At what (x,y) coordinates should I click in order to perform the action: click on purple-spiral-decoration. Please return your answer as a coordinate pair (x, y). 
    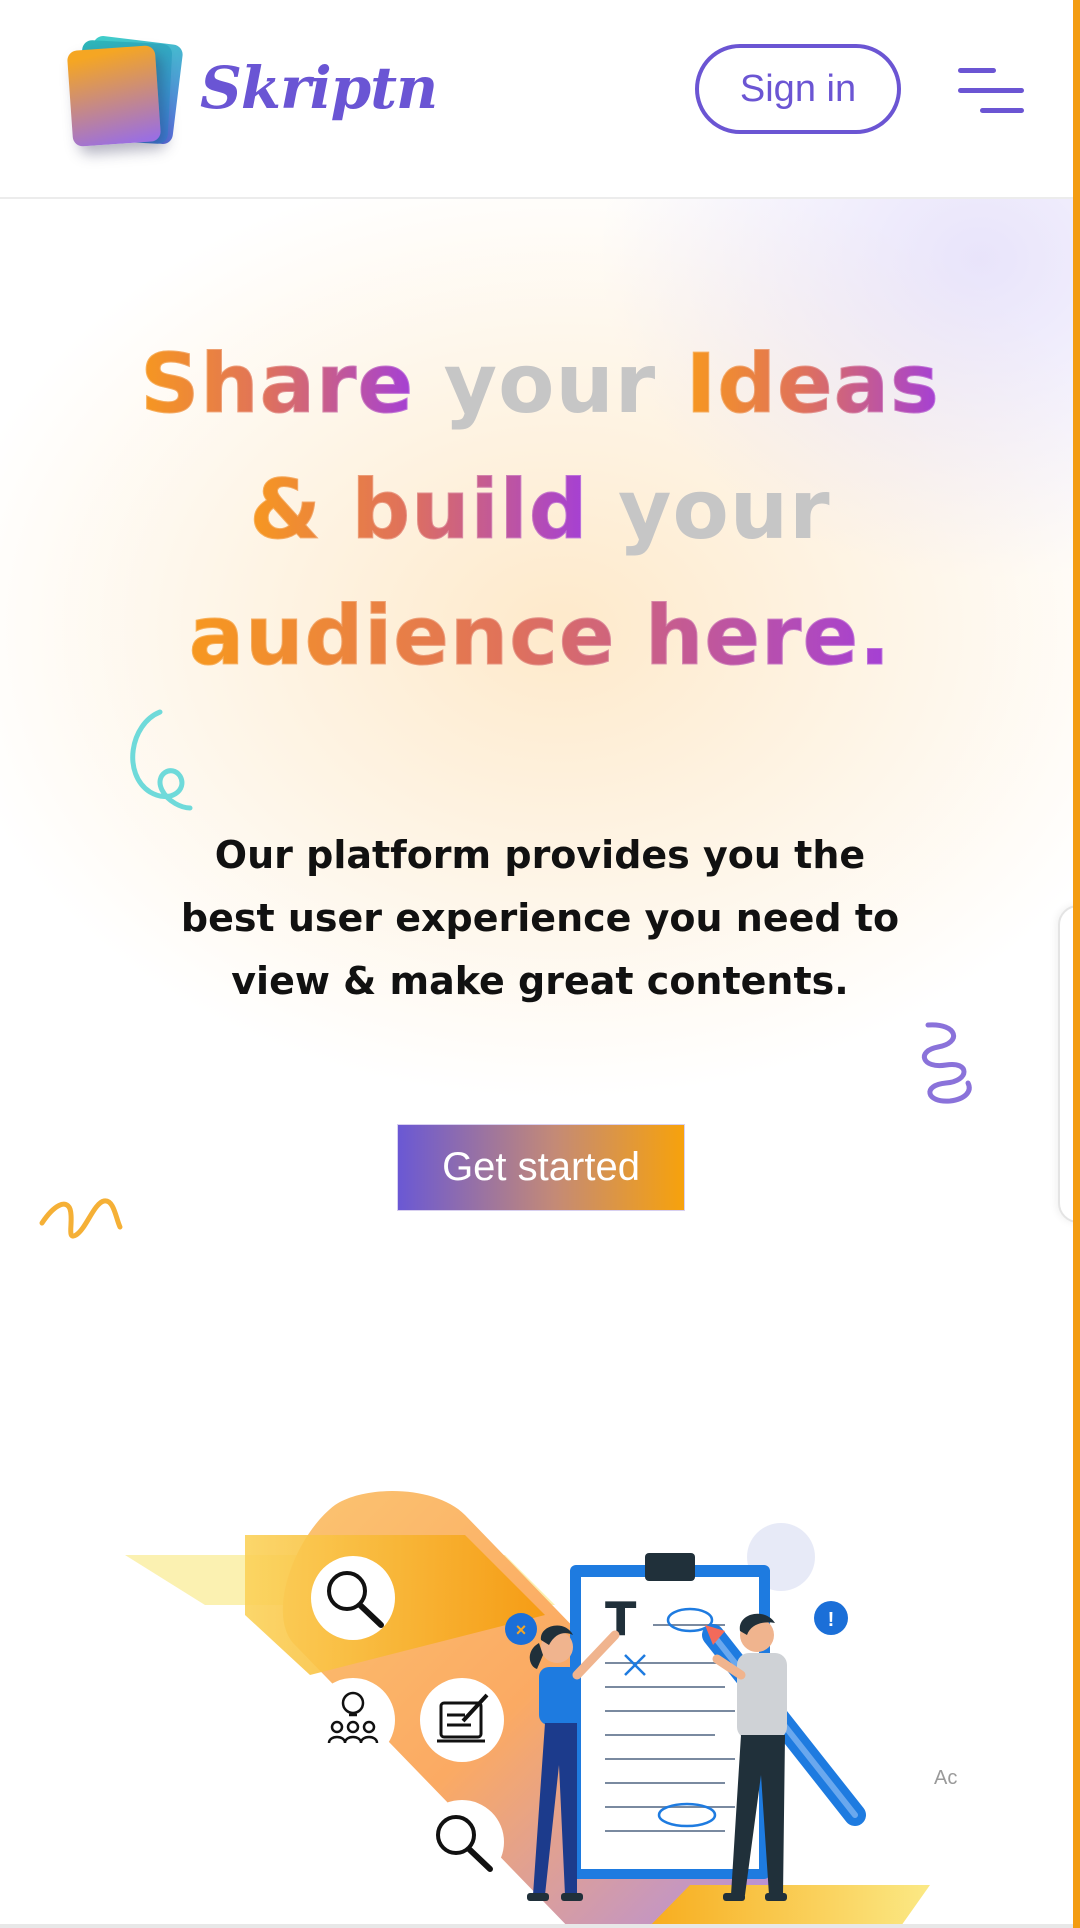
    Looking at the image, I should click on (946, 1063).